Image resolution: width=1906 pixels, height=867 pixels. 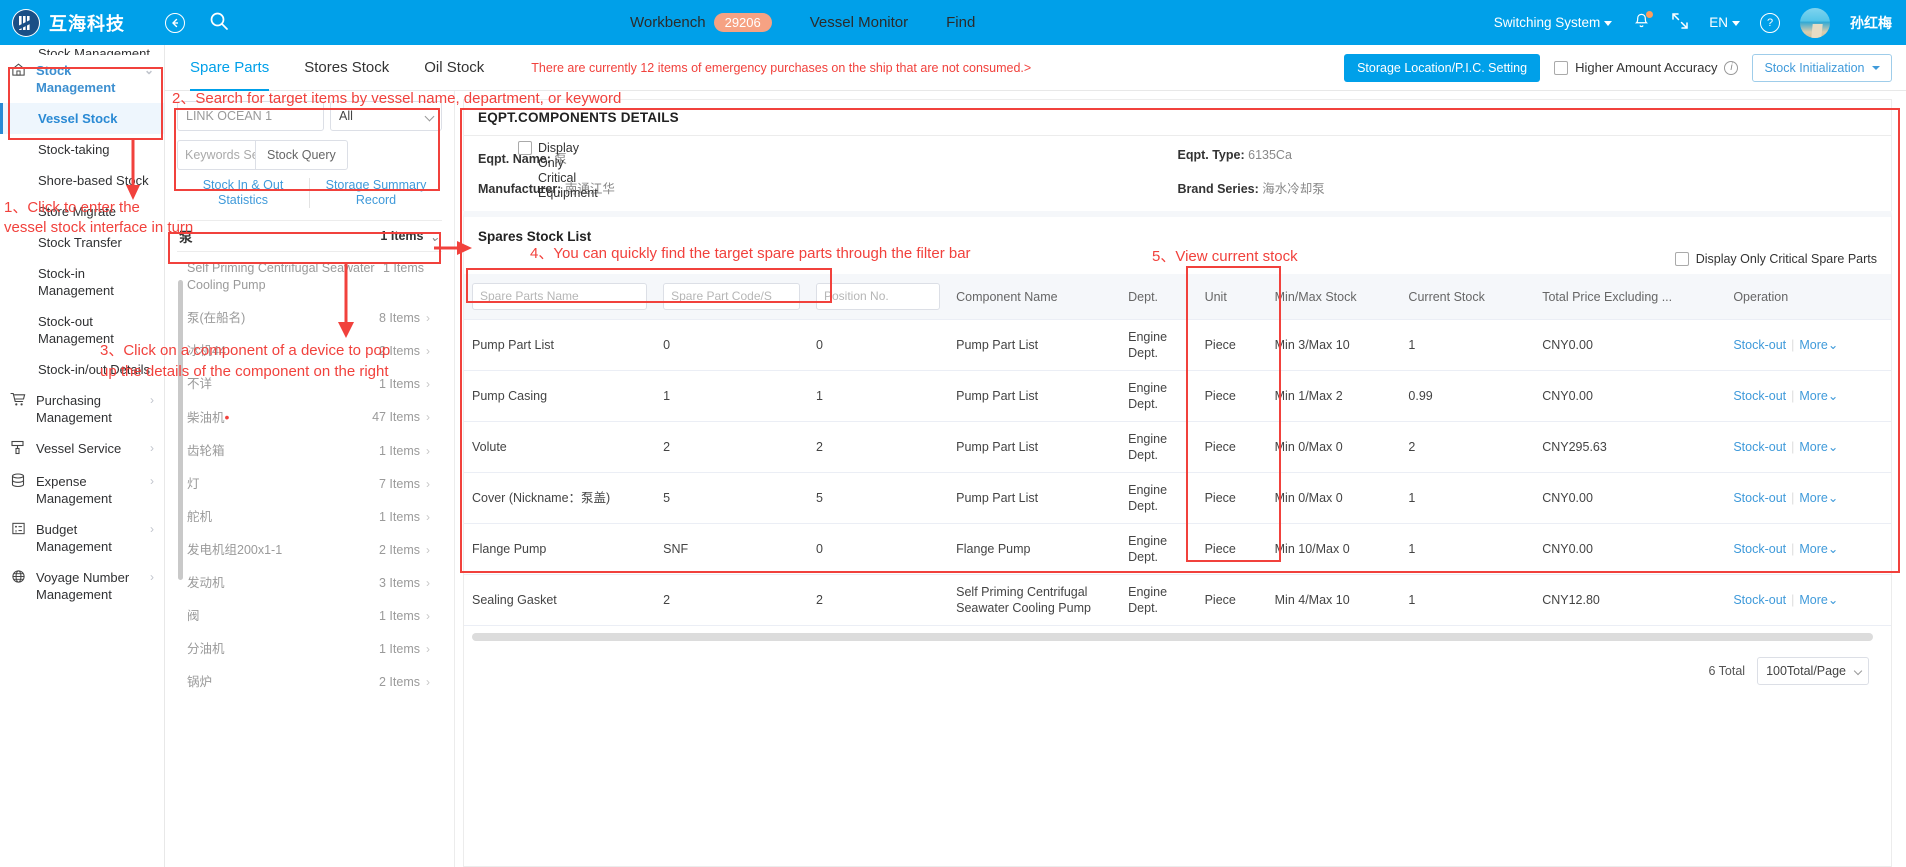 What do you see at coordinates (206, 649) in the screenshot?
I see `equipment-name: 分油机` at bounding box center [206, 649].